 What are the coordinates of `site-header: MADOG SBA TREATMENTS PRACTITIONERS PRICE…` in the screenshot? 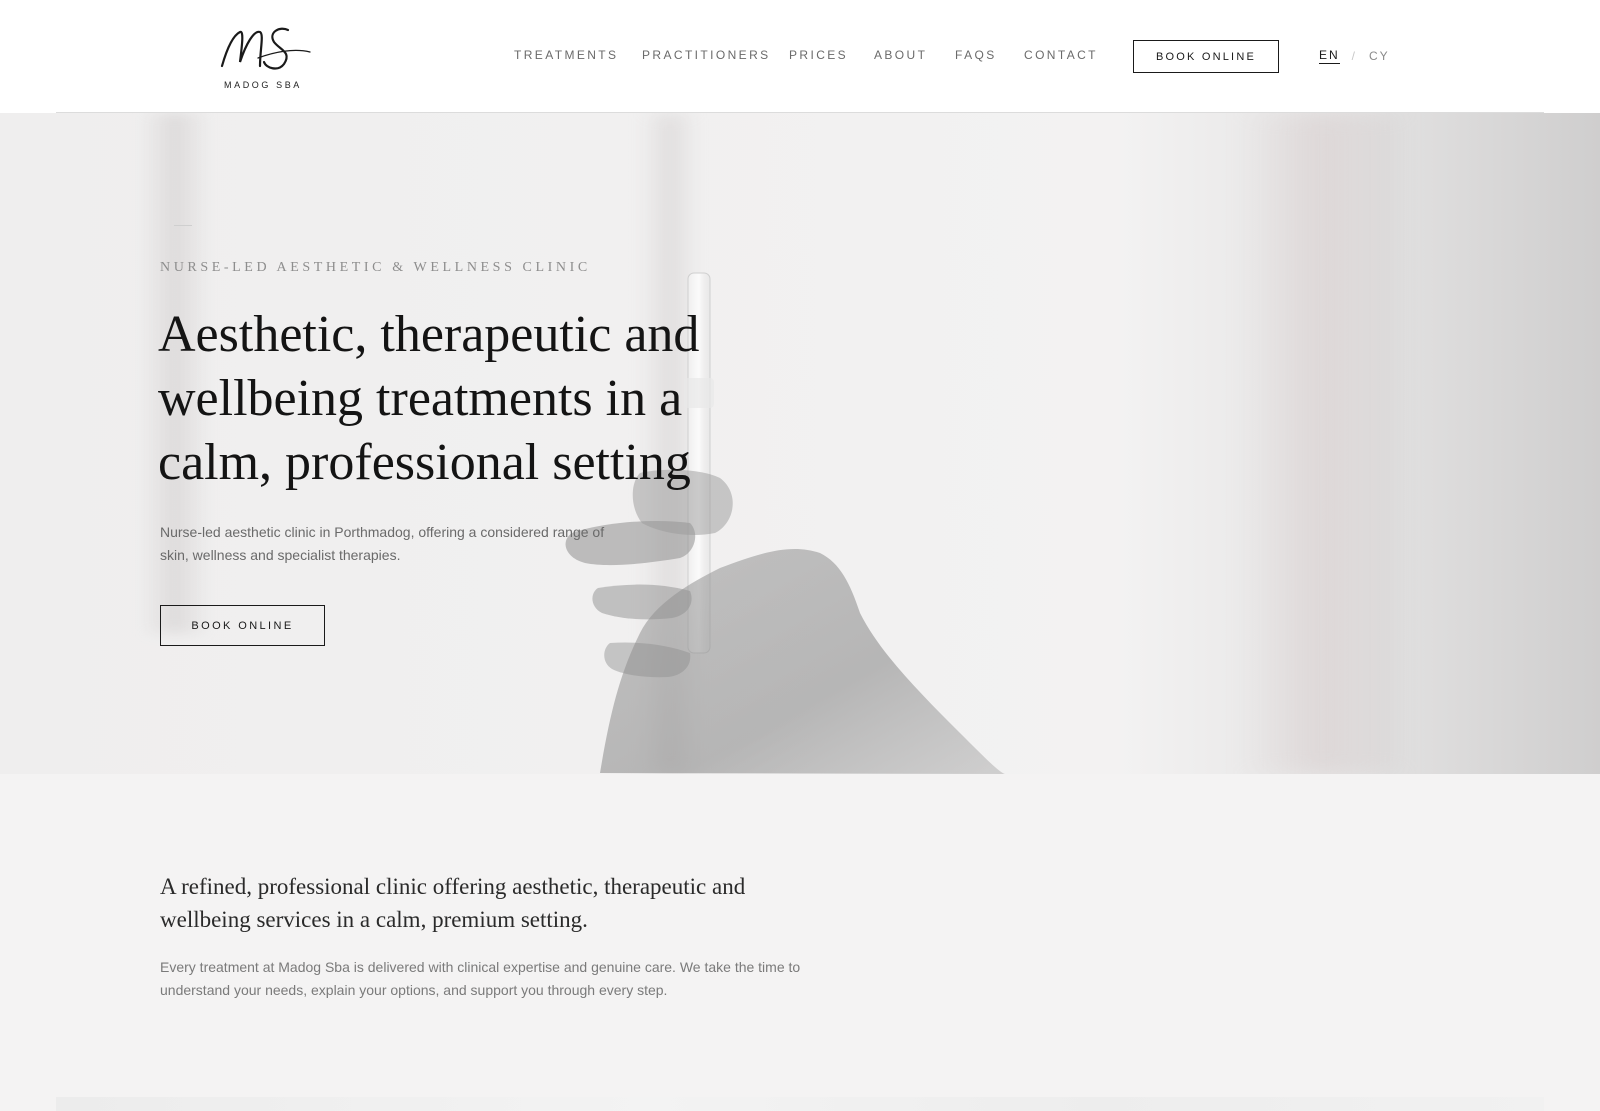 It's located at (800, 56).